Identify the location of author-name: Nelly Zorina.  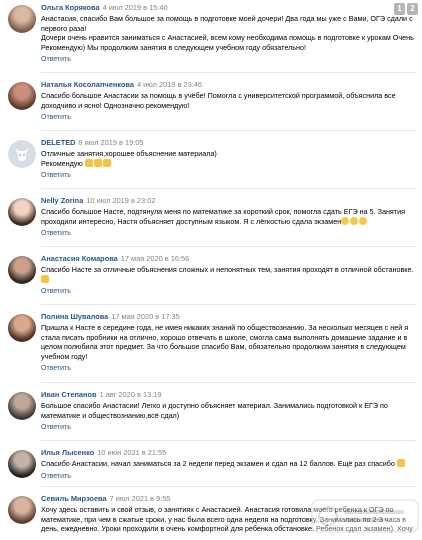
(62, 200).